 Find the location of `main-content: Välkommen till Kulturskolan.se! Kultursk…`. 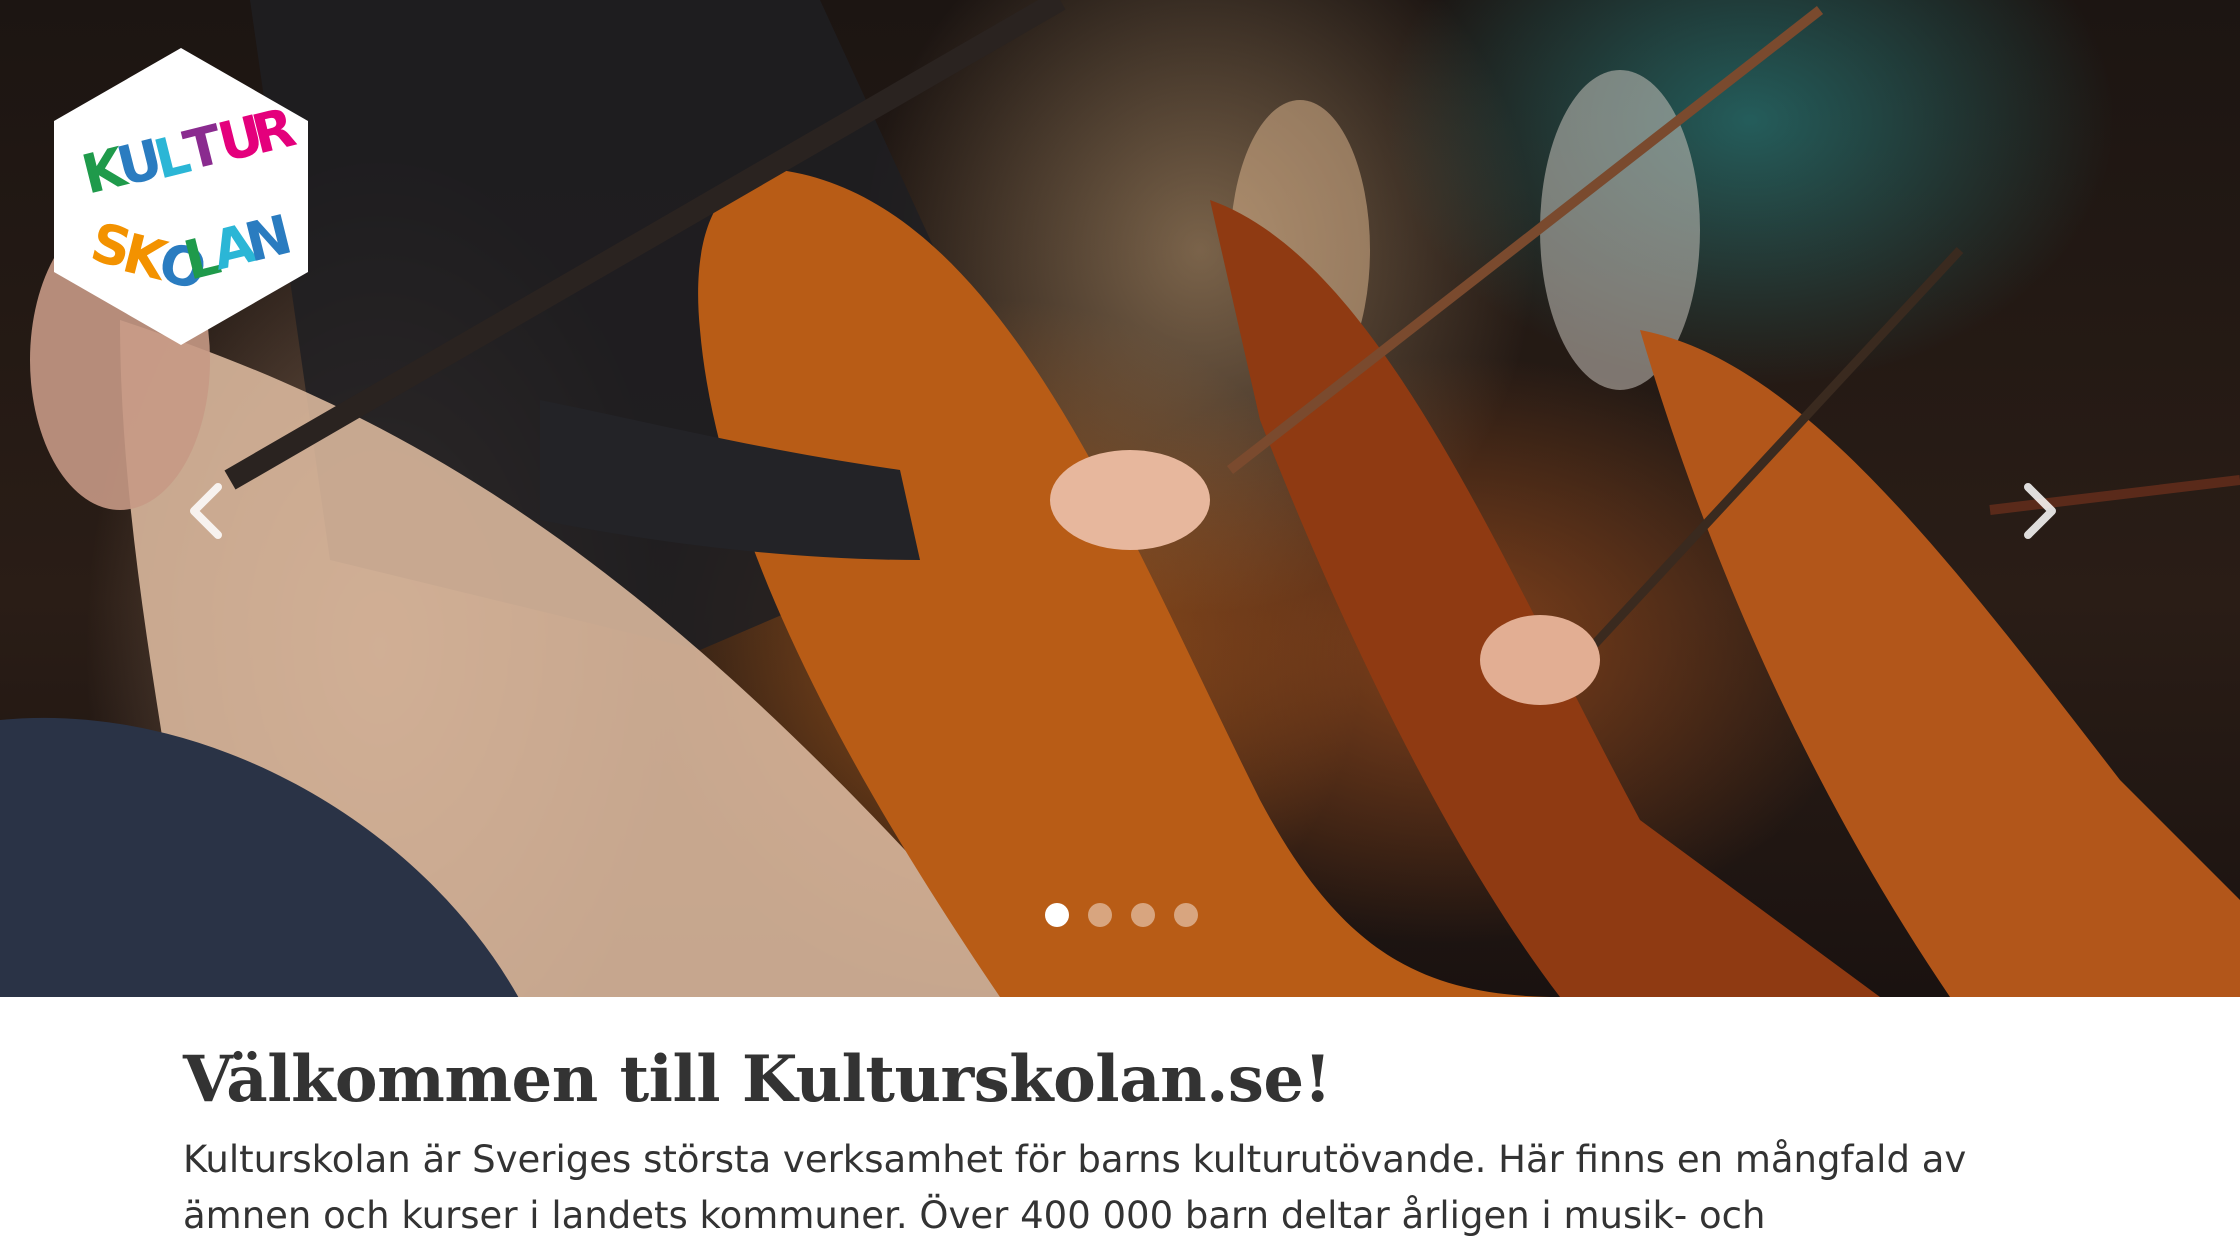

main-content: Välkommen till Kulturskolan.se! Kultursk… is located at coordinates (1133, 1142).